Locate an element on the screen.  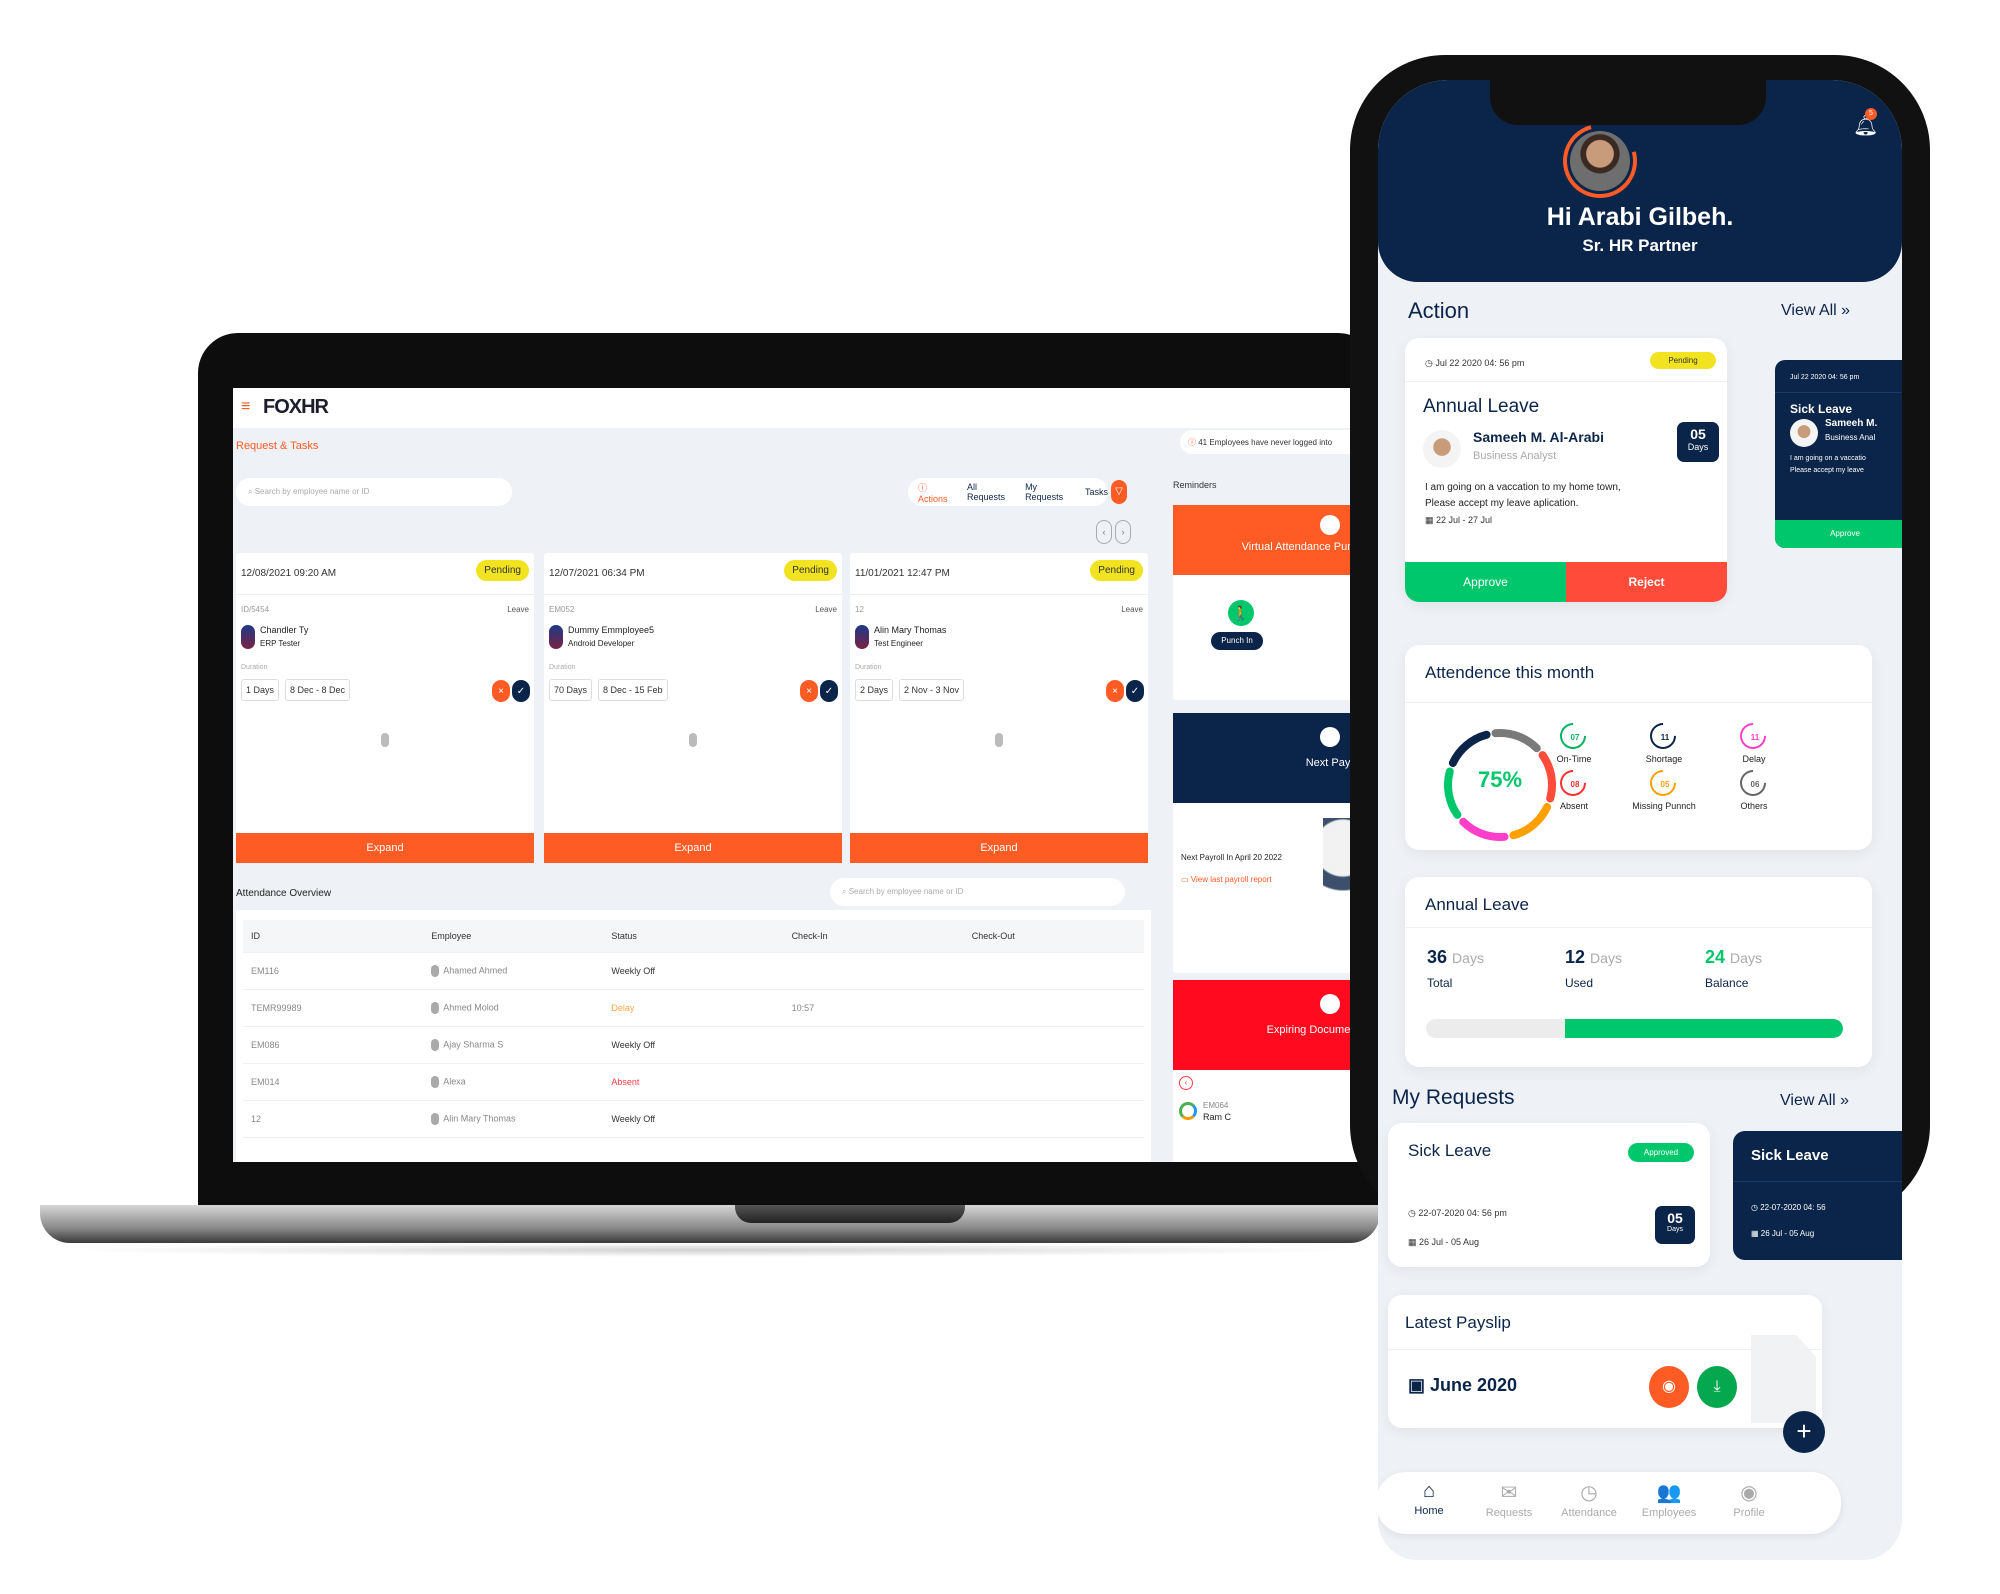
link-label: View last payroll report is located at coordinates (1231, 879).